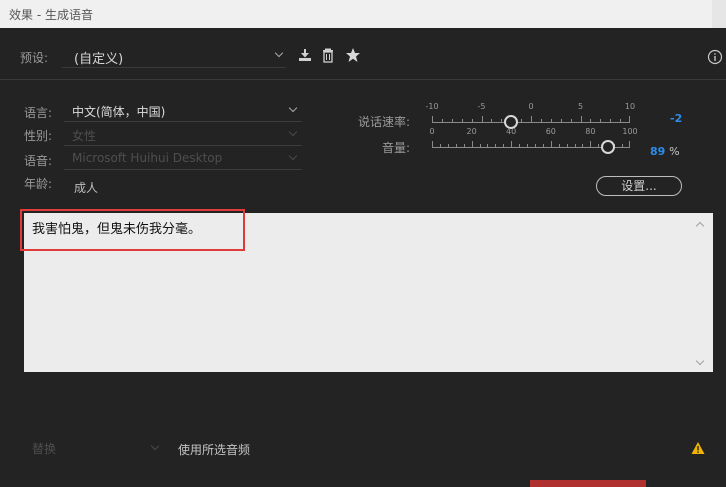 Image resolution: width=726 pixels, height=487 pixels. Describe the element at coordinates (674, 151) in the screenshot. I see `volume-unit: %` at that location.